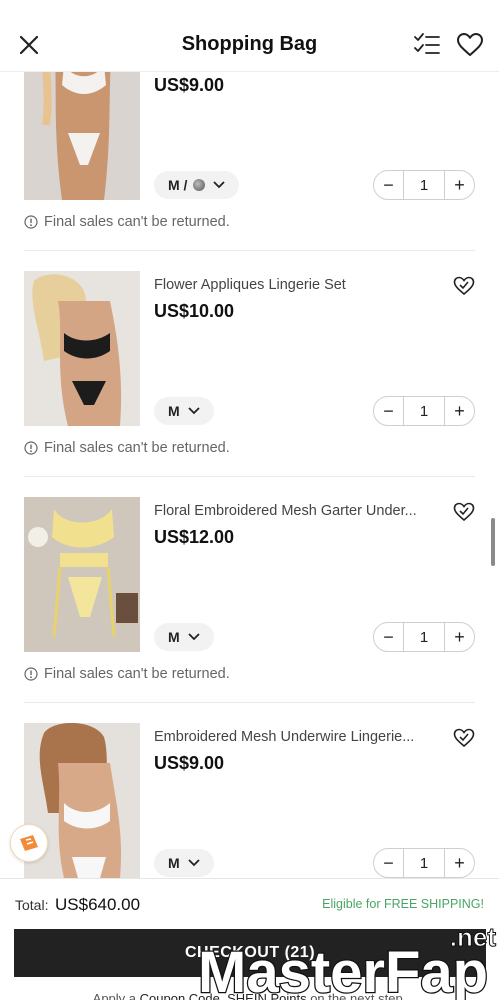 The height and width of the screenshot is (1000, 499). Describe the element at coordinates (249, 36) in the screenshot. I see `top-nav-bar: Shopping Bag` at that location.